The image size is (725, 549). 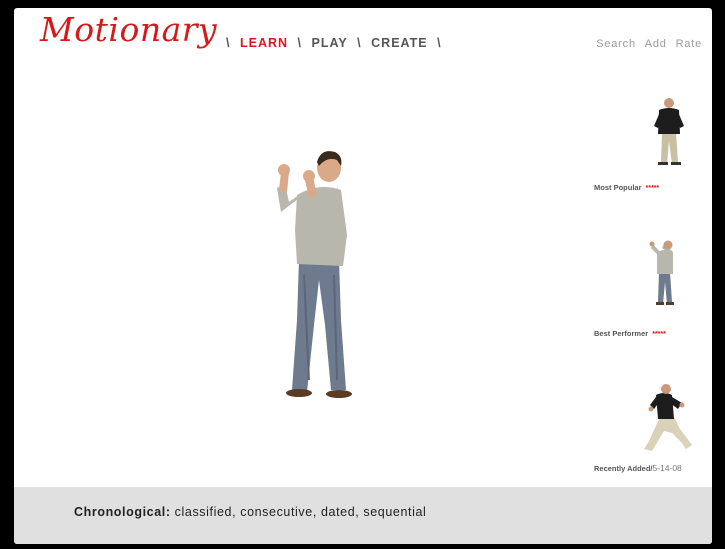 I want to click on performer-video-figure, so click(x=319, y=271).